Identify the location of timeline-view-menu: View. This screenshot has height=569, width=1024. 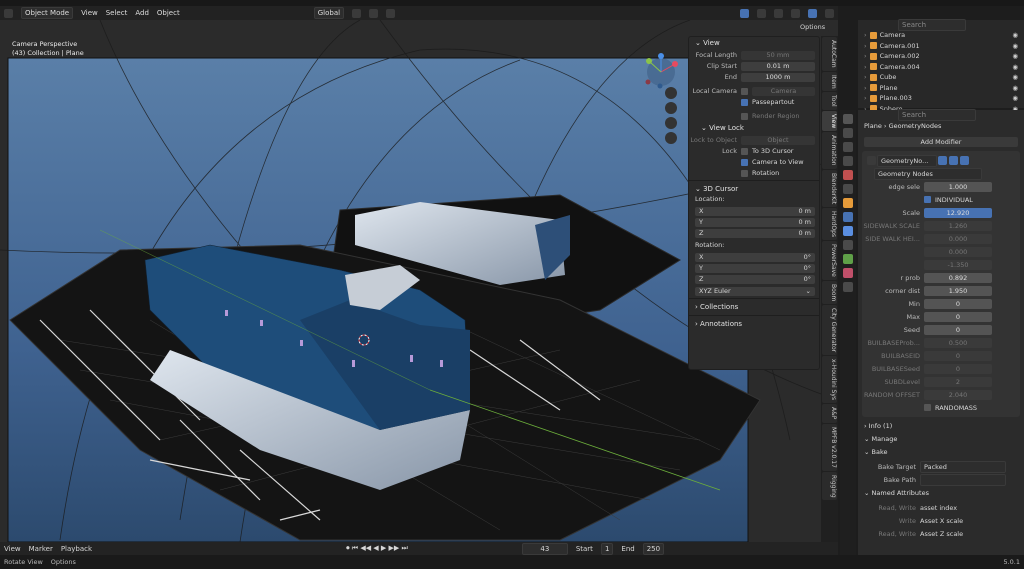
(12, 549).